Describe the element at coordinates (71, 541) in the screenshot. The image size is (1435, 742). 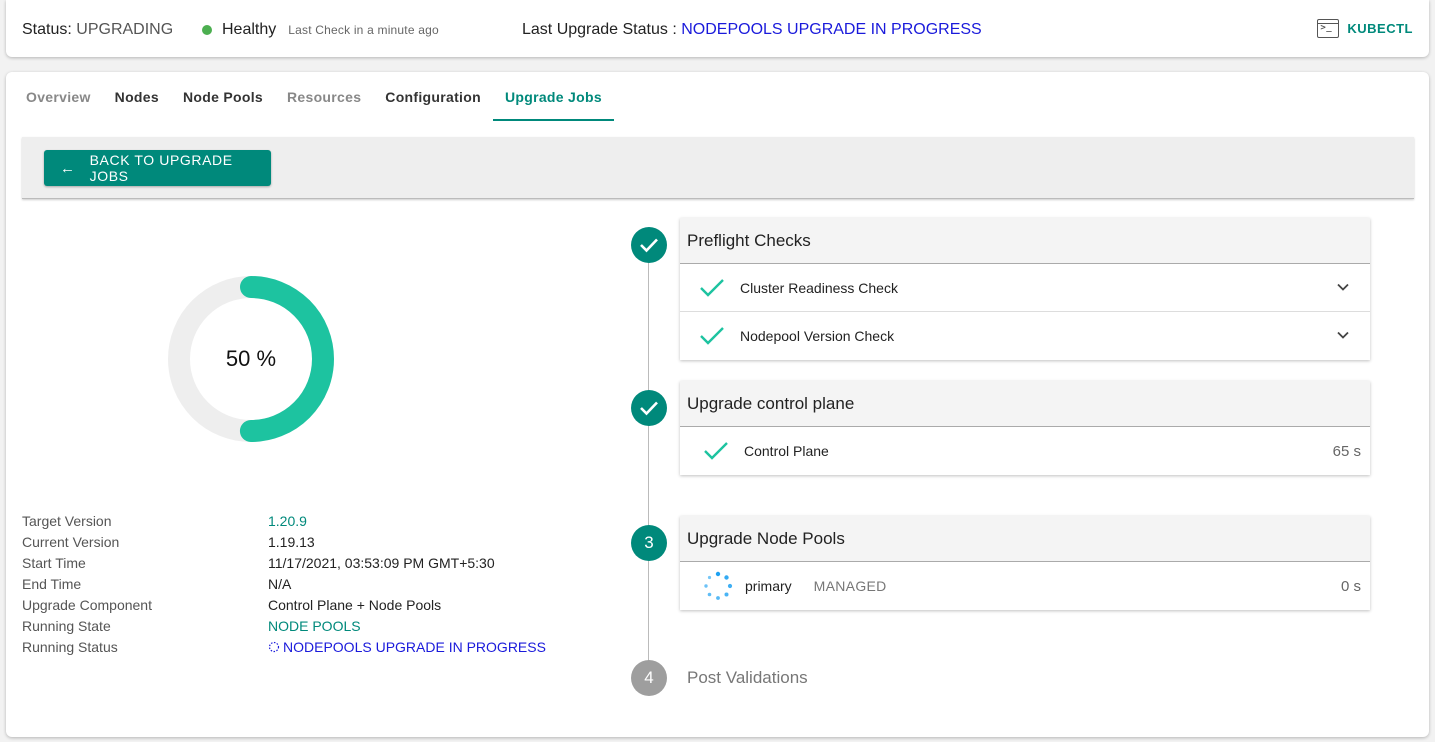
I see `detail-key: Current Version` at that location.